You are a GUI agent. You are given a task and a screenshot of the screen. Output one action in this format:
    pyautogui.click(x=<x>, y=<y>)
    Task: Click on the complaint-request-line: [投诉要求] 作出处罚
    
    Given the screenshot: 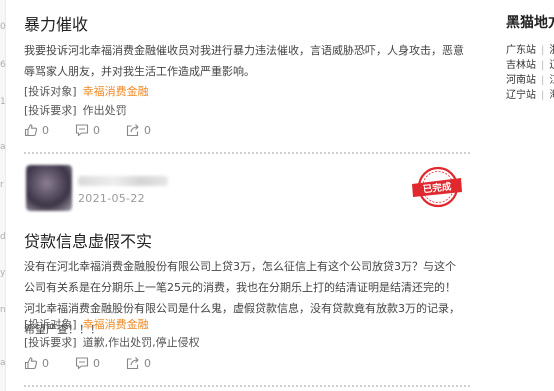 What is the action you would take?
    pyautogui.click(x=75, y=111)
    